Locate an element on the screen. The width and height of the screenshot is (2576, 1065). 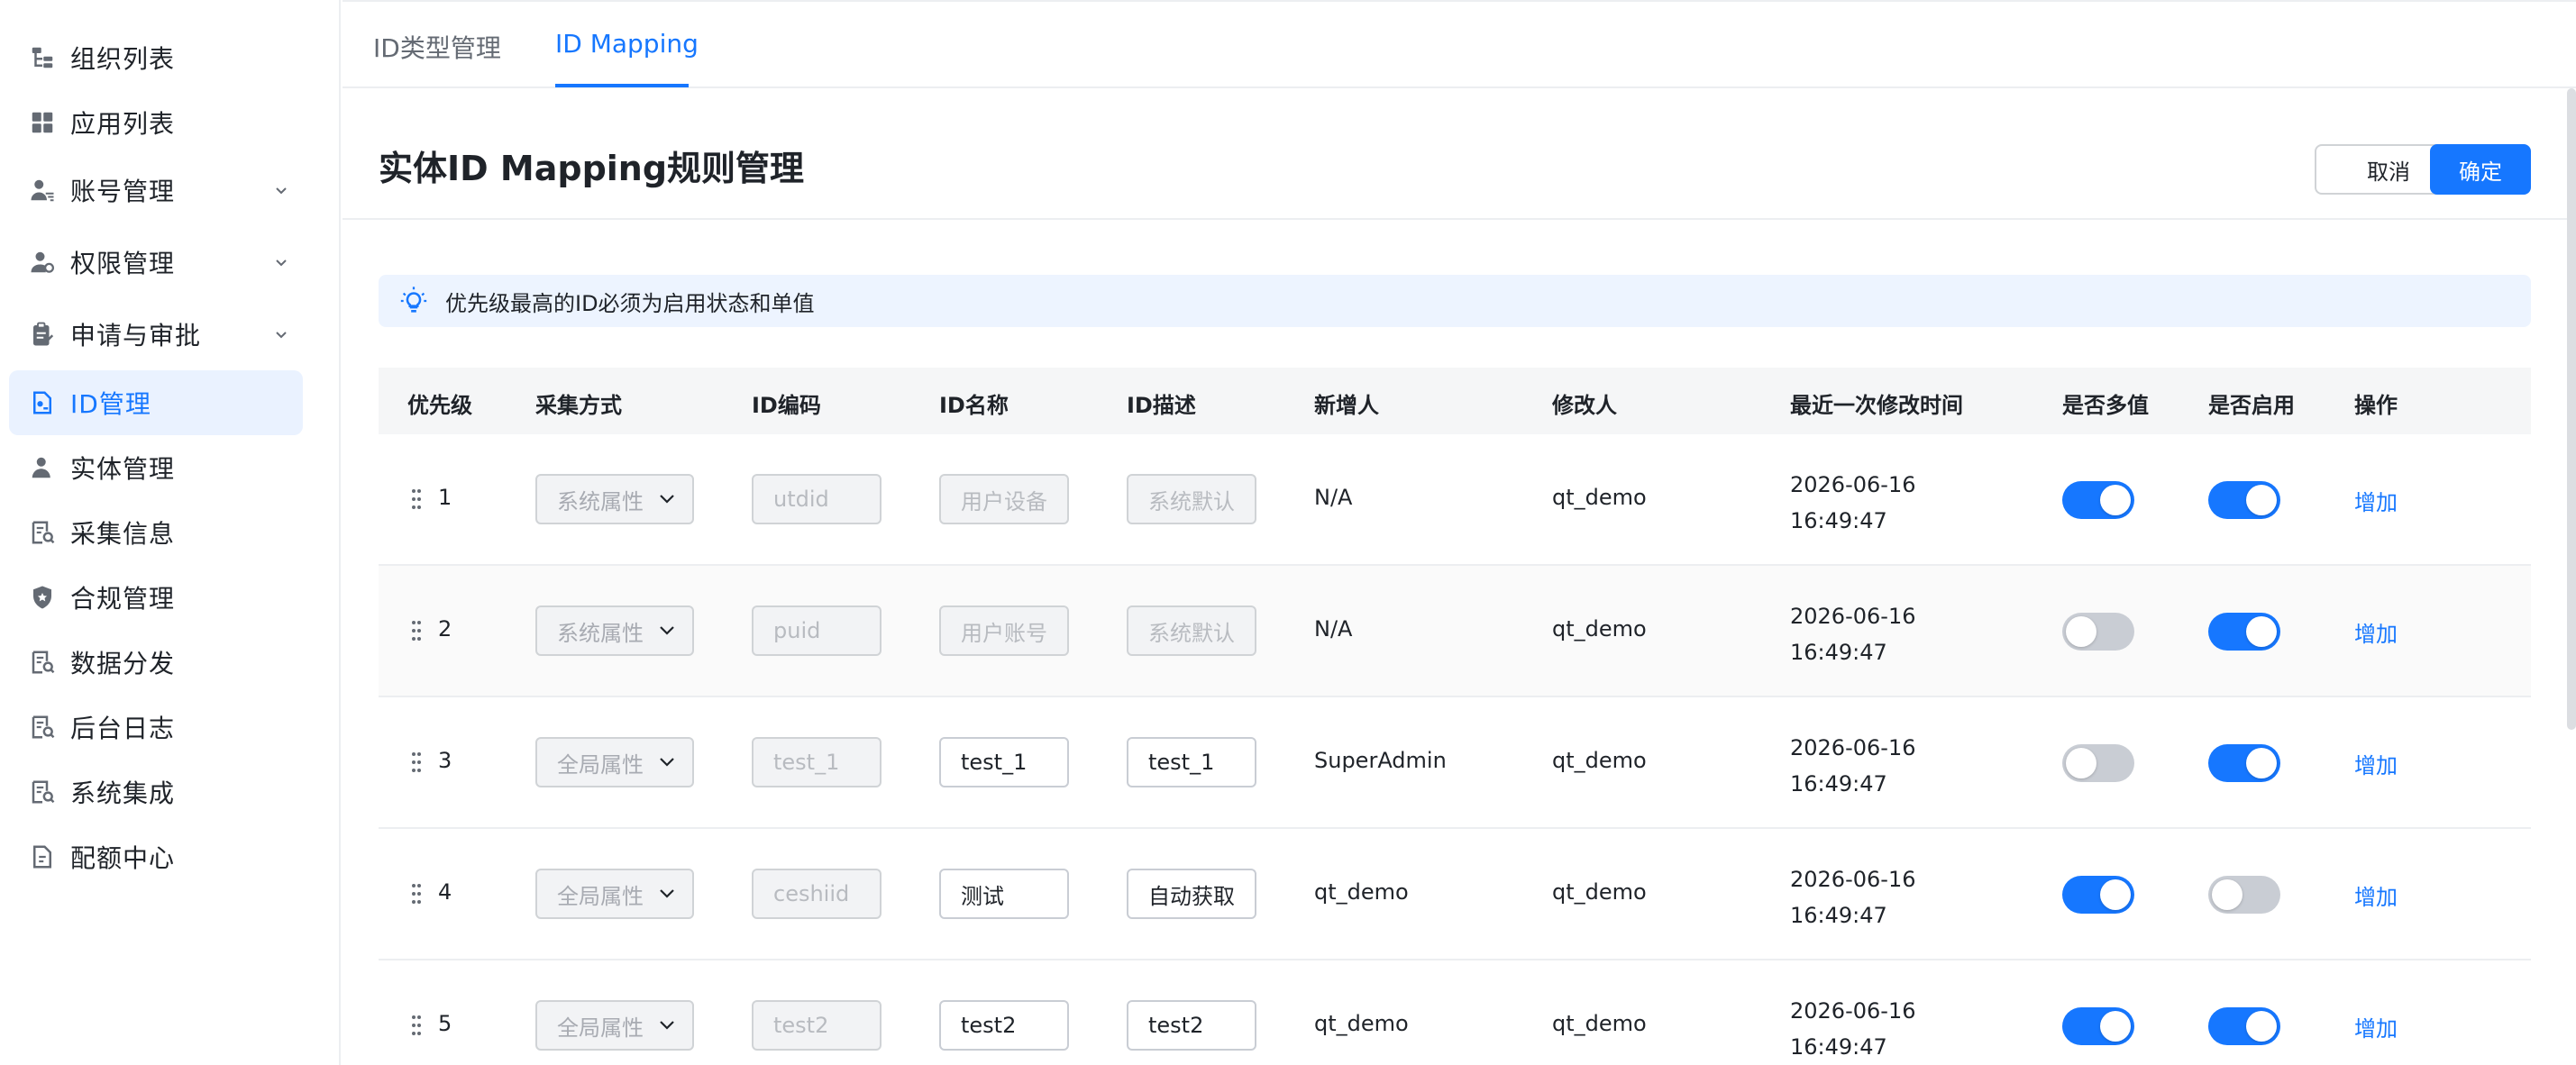
sidebar-item-permission: 权限管理 is located at coordinates (156, 262).